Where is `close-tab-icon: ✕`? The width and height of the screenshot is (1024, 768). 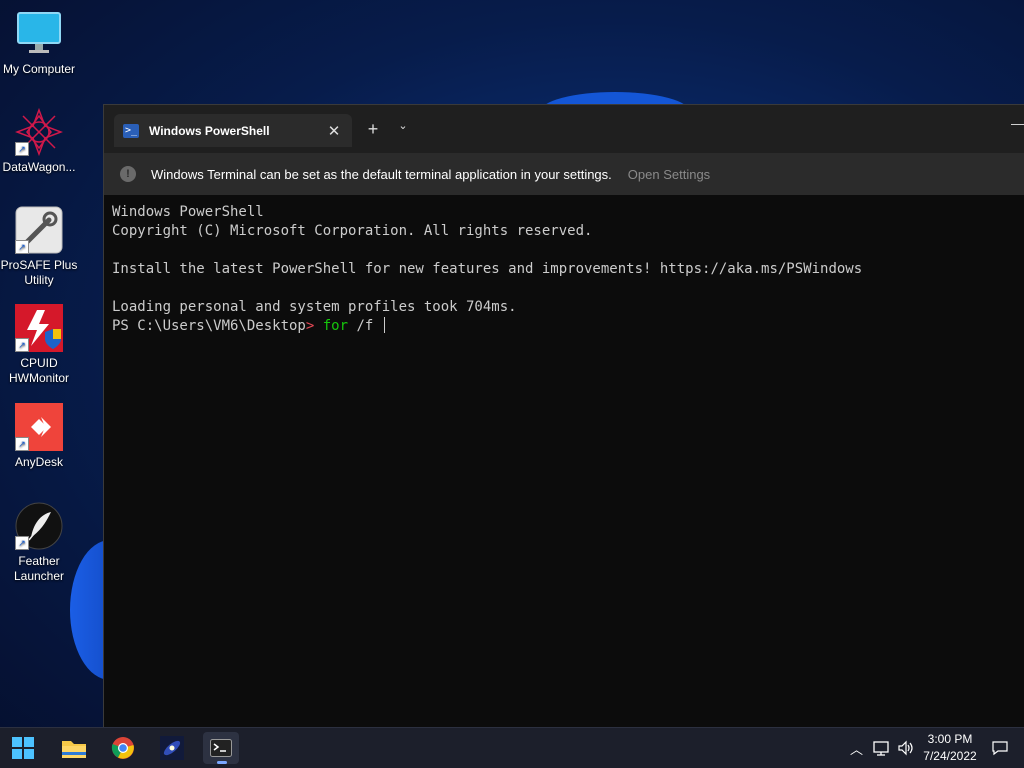 close-tab-icon: ✕ is located at coordinates (334, 131).